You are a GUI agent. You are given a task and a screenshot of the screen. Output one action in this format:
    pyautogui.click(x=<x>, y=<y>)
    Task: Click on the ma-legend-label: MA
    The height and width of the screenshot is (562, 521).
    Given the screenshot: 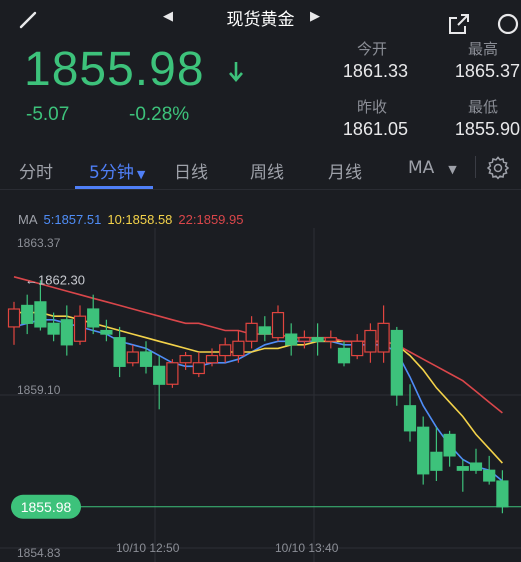 What is the action you would take?
    pyautogui.click(x=28, y=219)
    